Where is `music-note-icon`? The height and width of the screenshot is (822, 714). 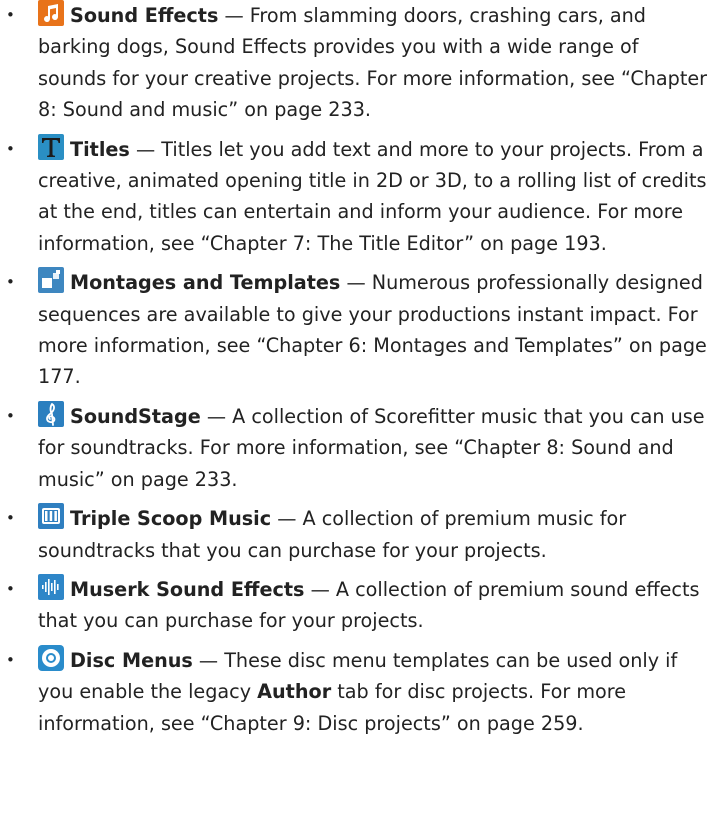
music-note-icon is located at coordinates (51, 13).